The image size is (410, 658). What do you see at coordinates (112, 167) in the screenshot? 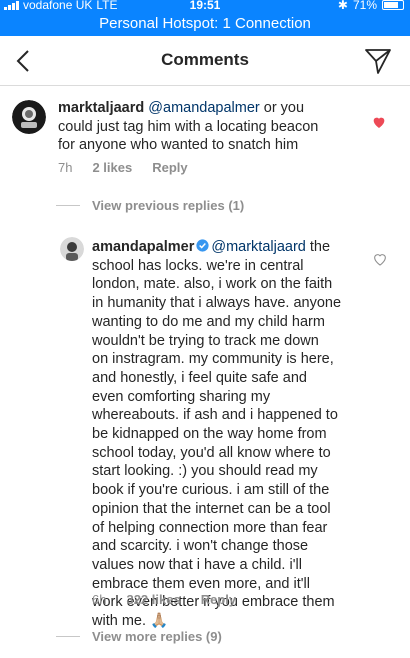
I see `likes-count: 2 likes` at bounding box center [112, 167].